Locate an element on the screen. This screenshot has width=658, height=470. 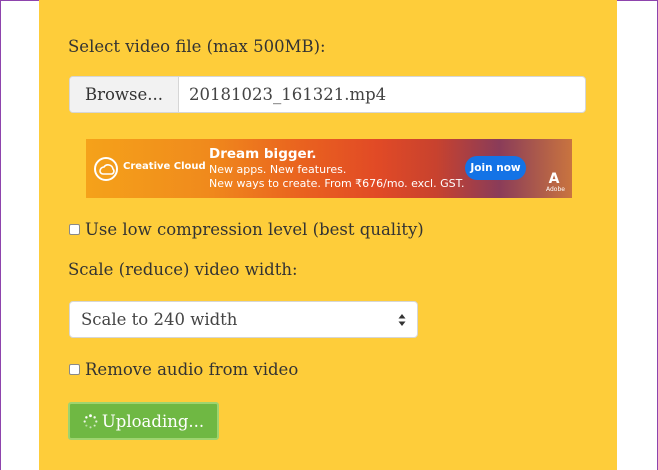
selected-file-name: 20181023_161321.mp4 is located at coordinates (288, 94).